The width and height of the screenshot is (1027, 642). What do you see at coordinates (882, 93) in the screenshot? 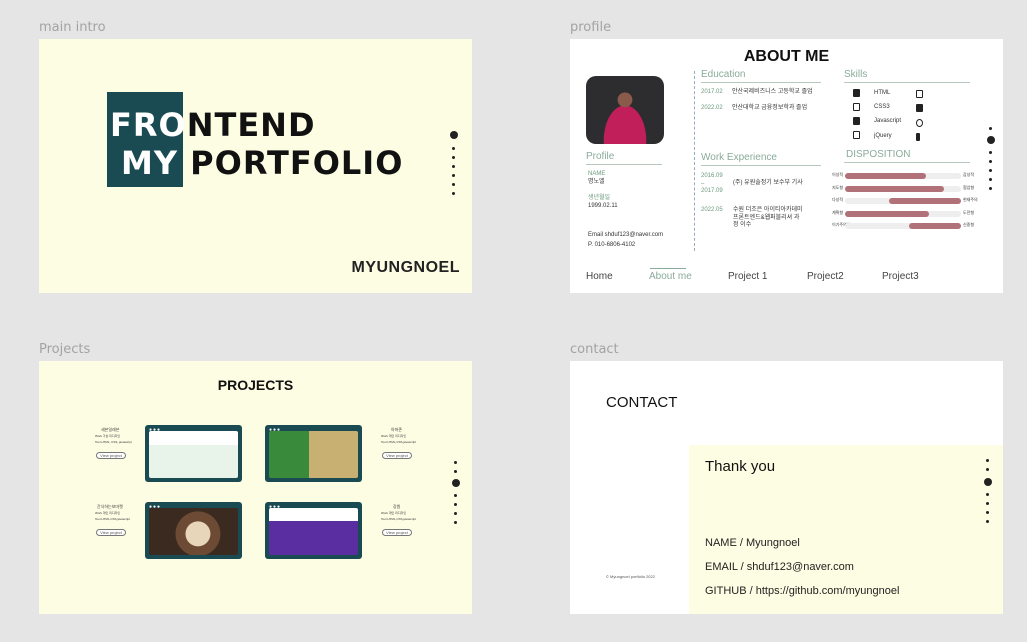
I see `skill-name: HTML` at bounding box center [882, 93].